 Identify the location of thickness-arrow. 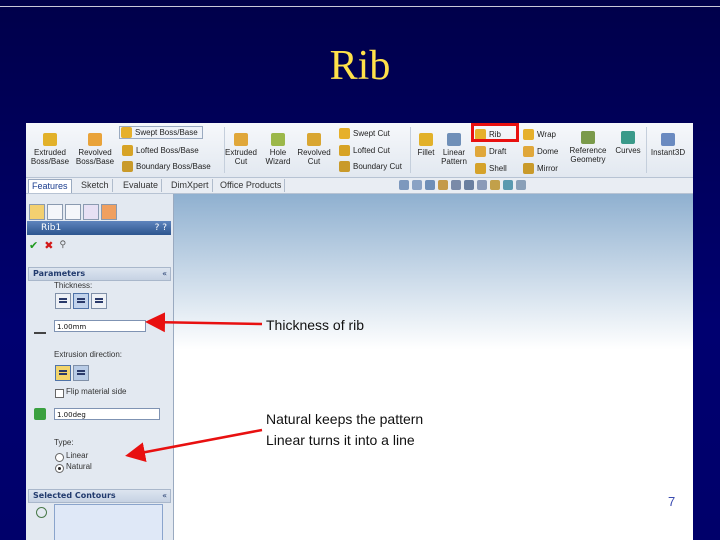
(204, 322).